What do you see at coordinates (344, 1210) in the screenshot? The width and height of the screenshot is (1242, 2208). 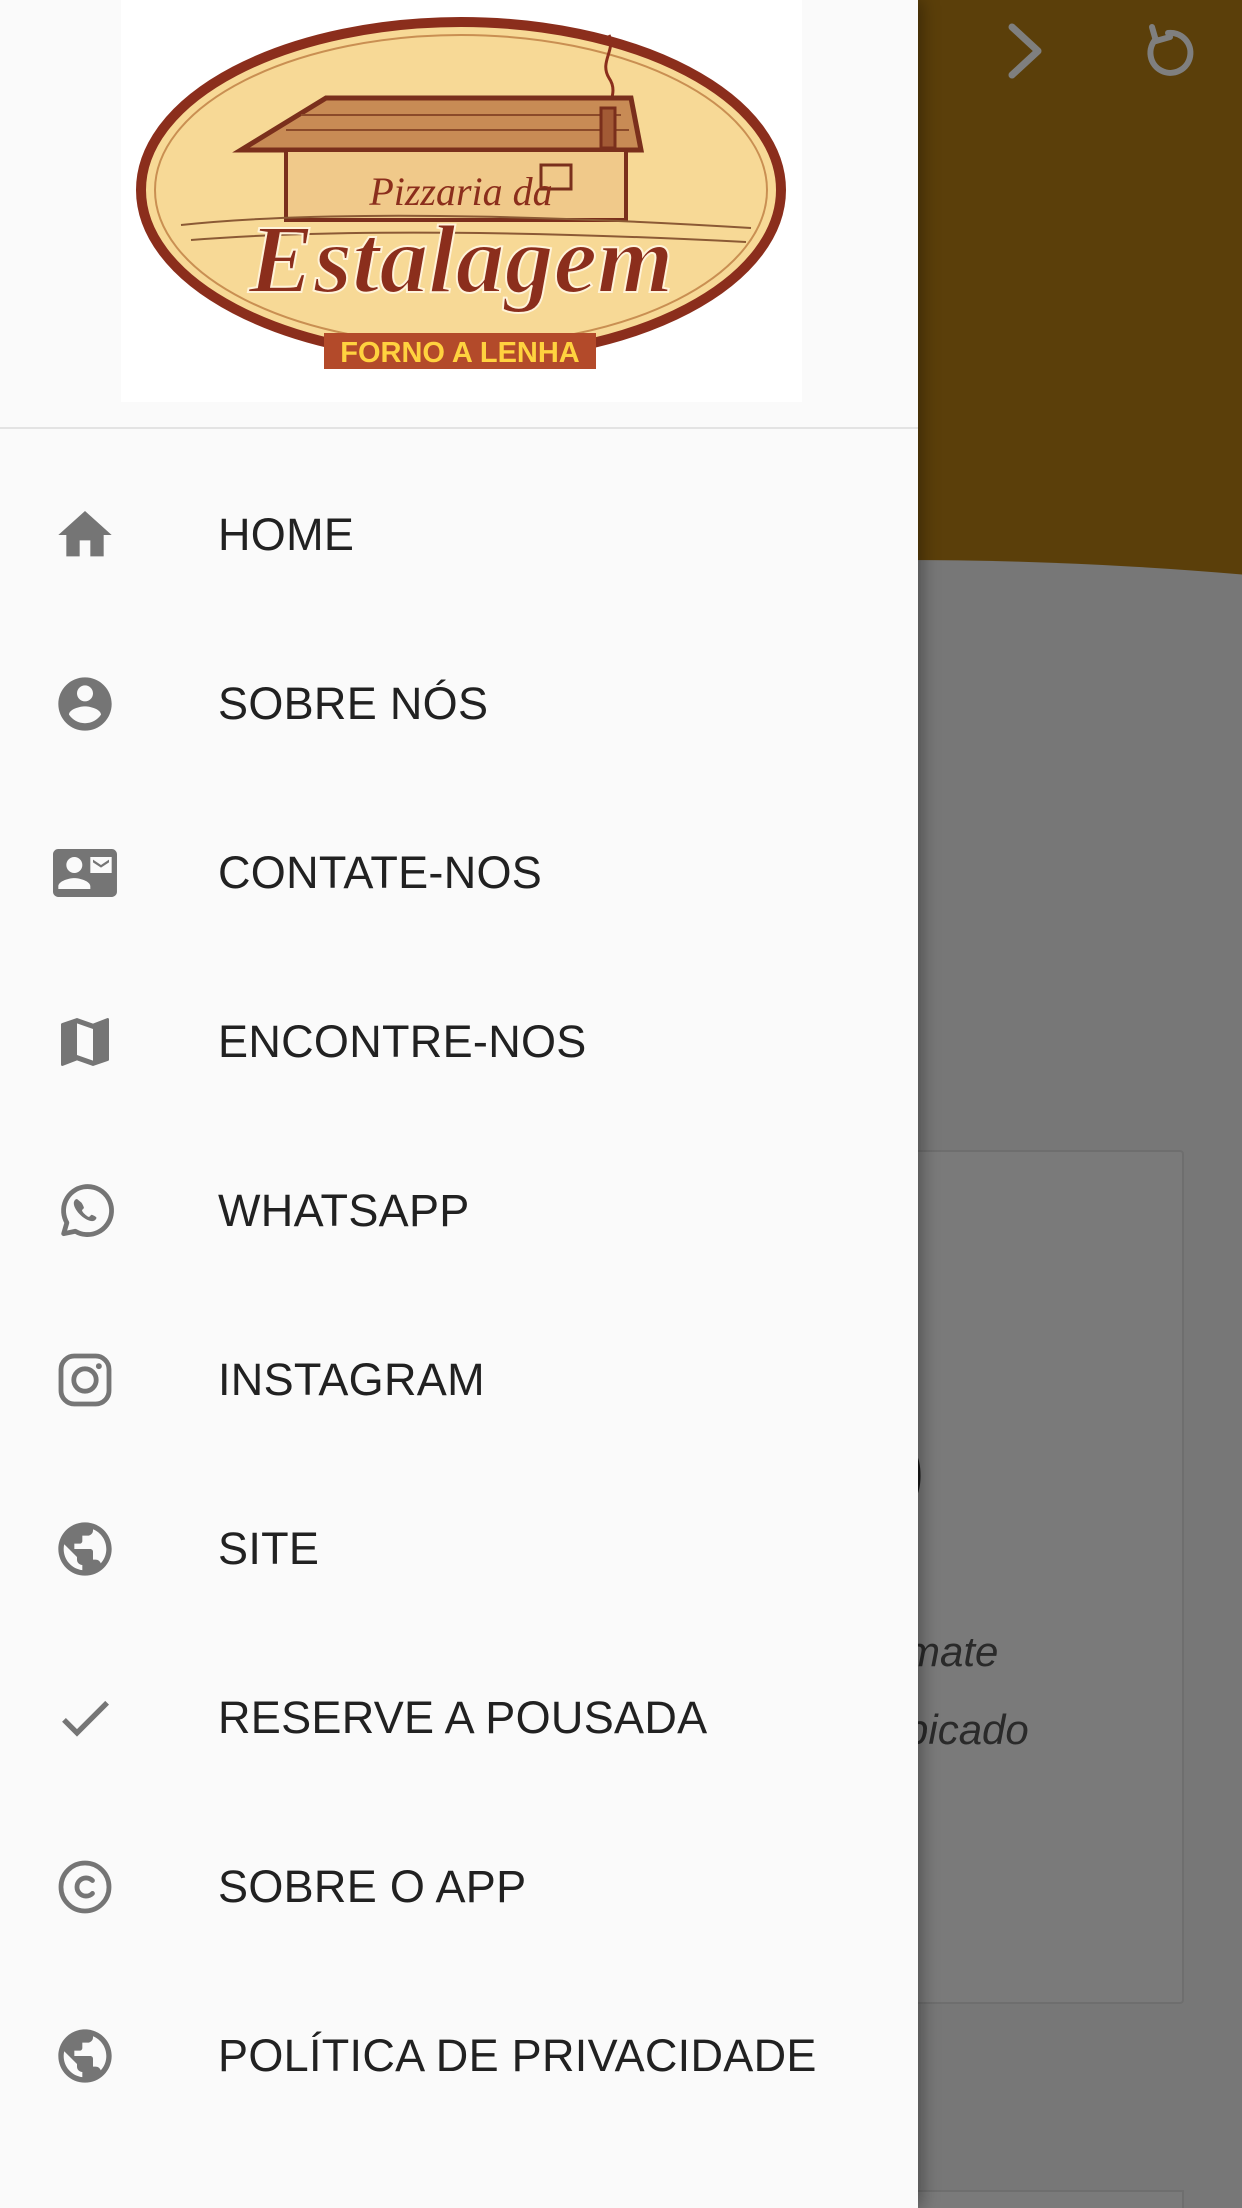 I see `menu-label: WHATSAPP` at bounding box center [344, 1210].